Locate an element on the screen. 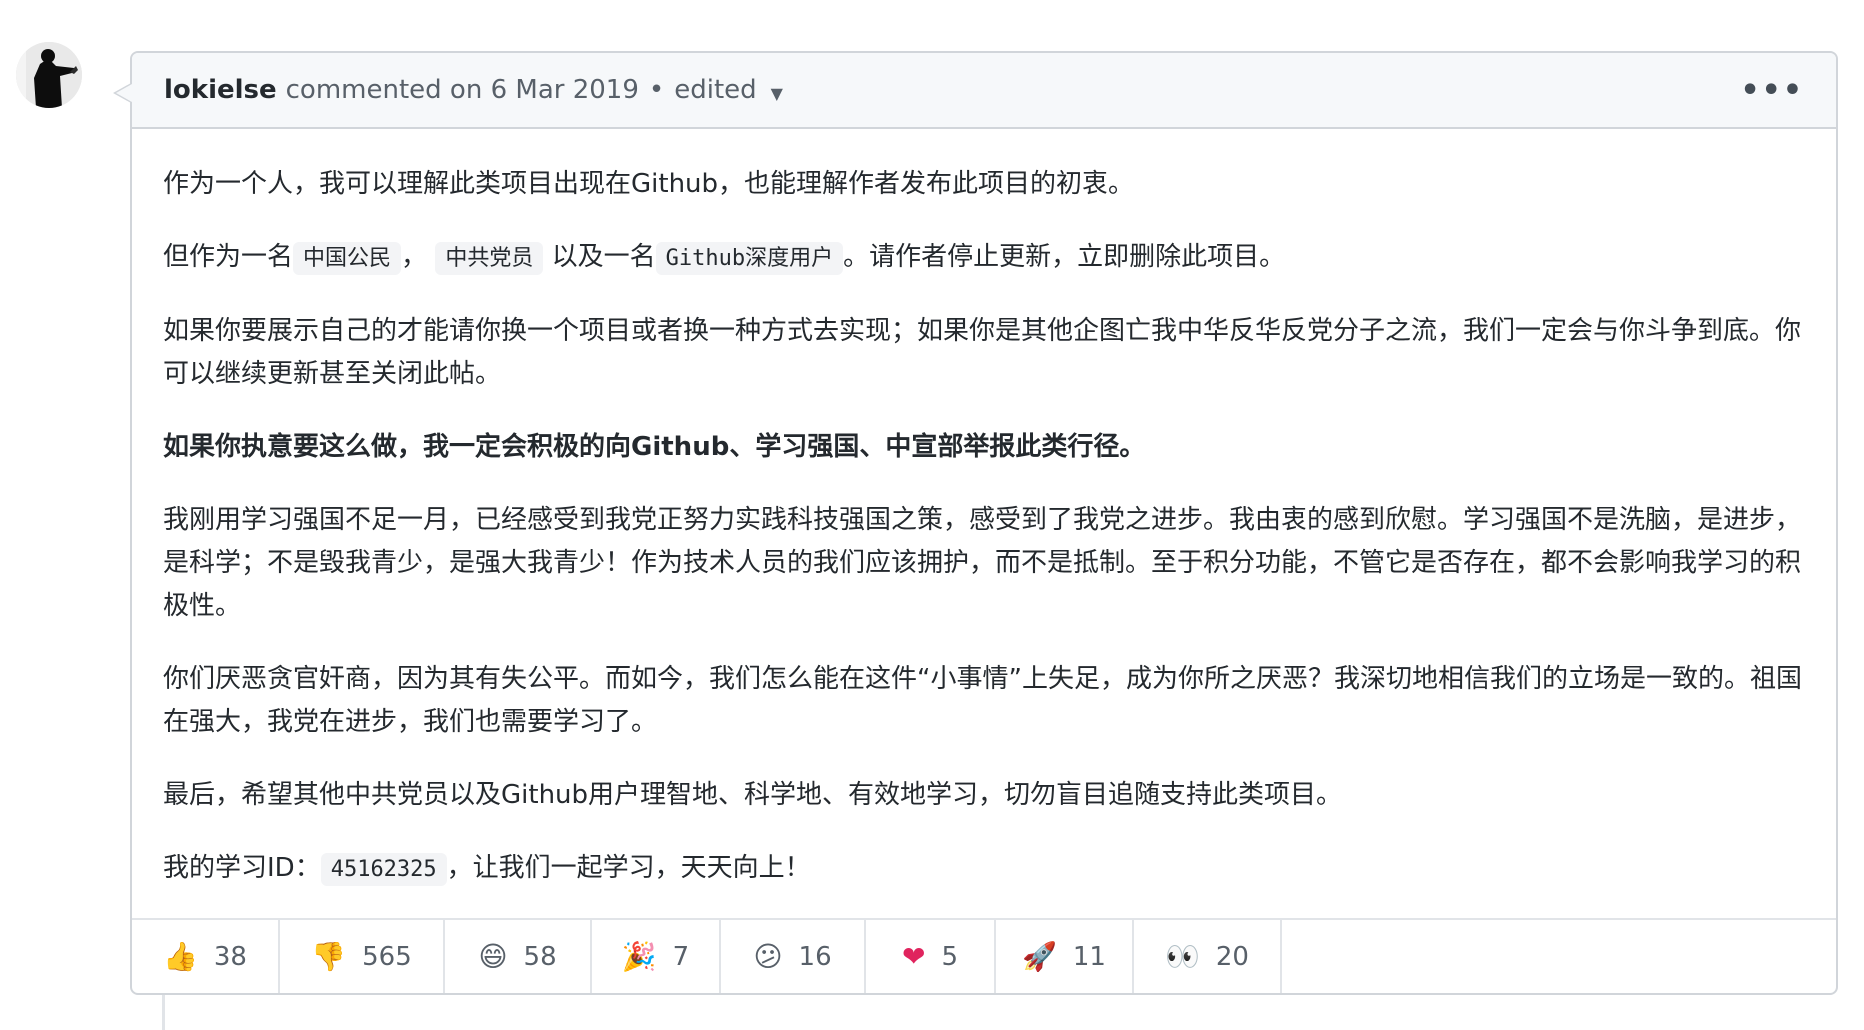 This screenshot has width=1864, height=1030. reaction-count: 5 is located at coordinates (949, 956).